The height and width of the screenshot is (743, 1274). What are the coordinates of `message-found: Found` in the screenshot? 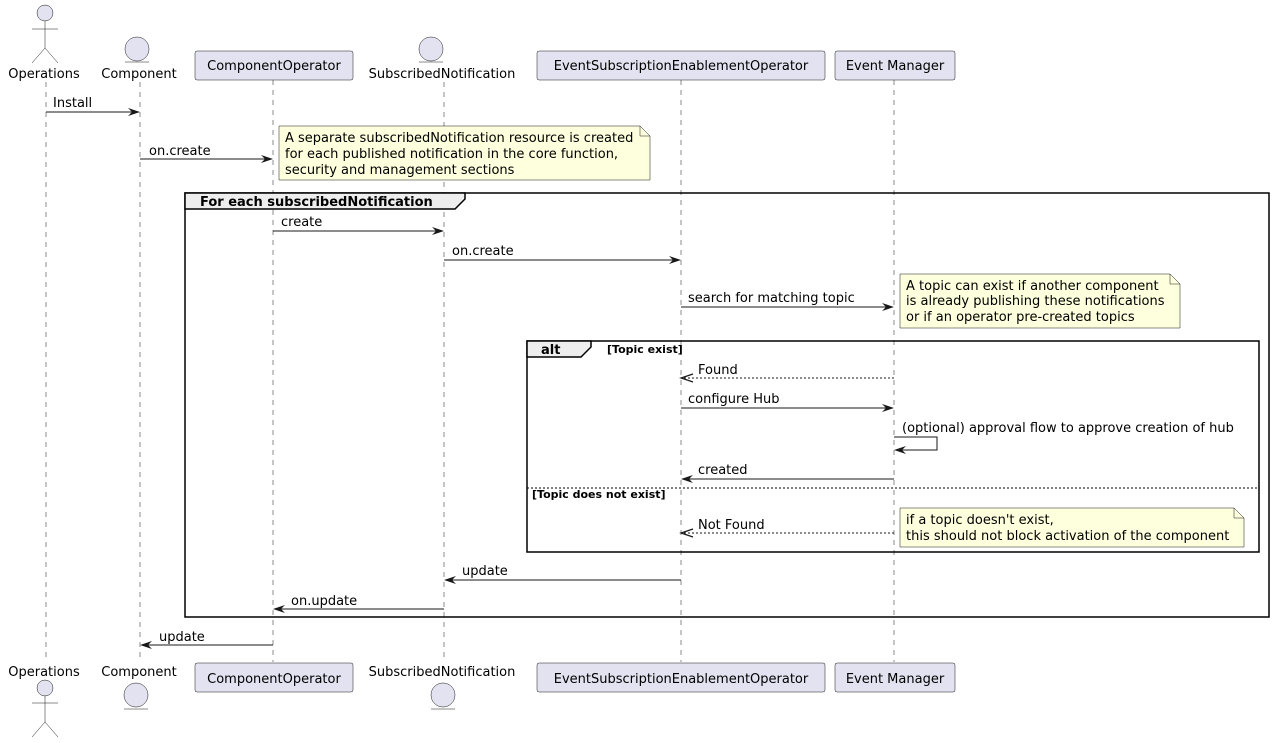 It's located at (786, 373).